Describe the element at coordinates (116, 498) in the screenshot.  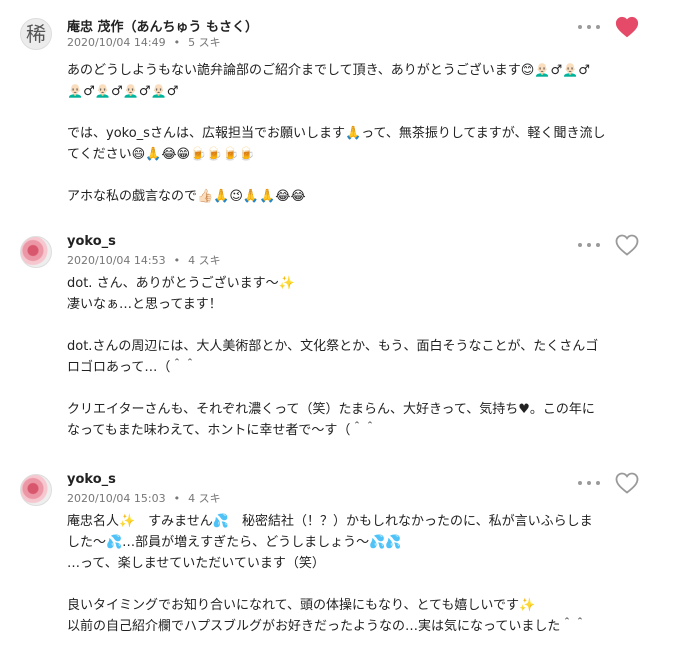
I see `comment-date: 2020/10/04 15:03` at that location.